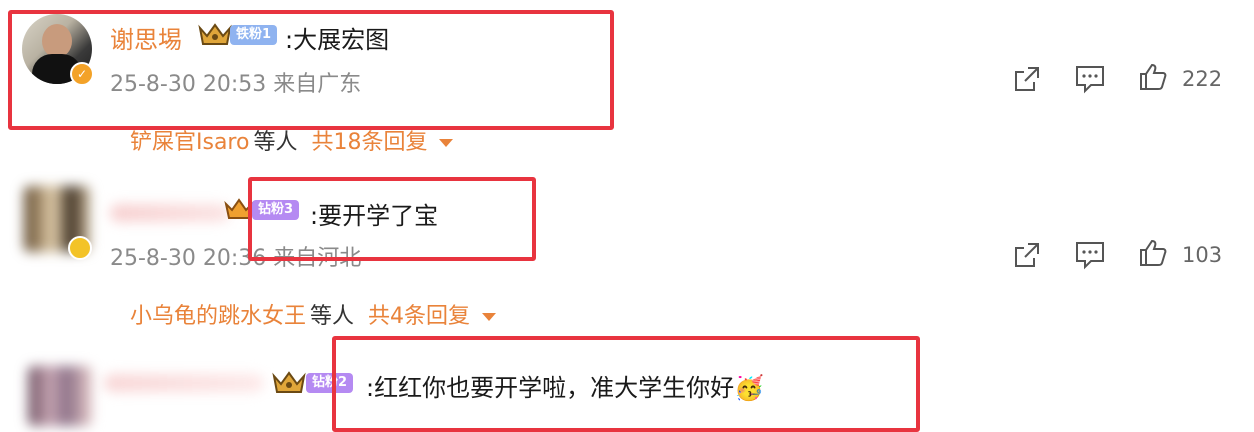 This screenshot has height=432, width=1254. I want to click on like-button: 222, so click(1180, 79).